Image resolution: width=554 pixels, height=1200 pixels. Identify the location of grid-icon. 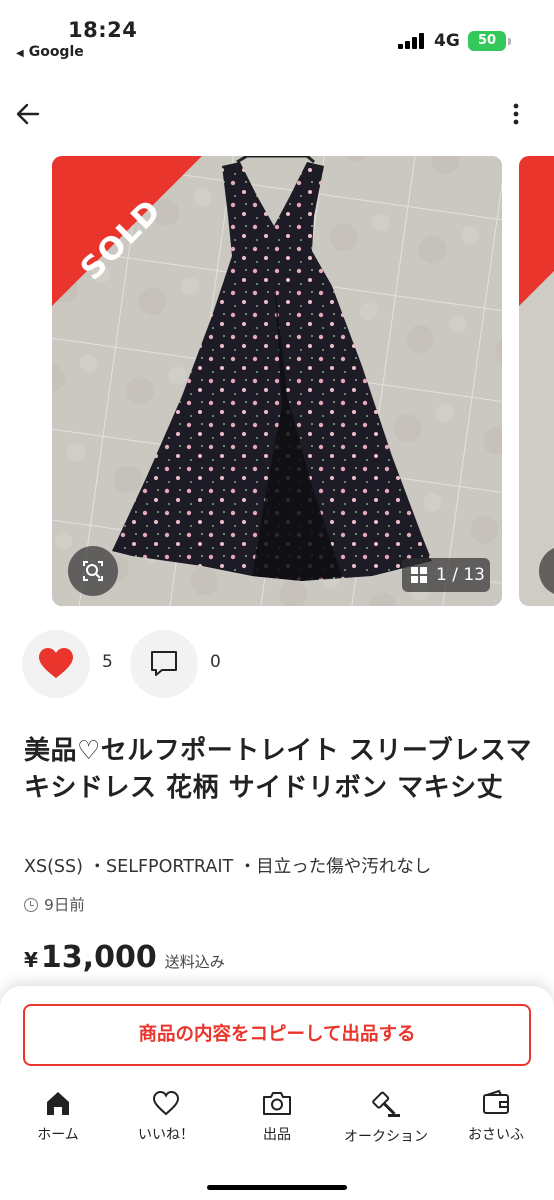
(419, 575).